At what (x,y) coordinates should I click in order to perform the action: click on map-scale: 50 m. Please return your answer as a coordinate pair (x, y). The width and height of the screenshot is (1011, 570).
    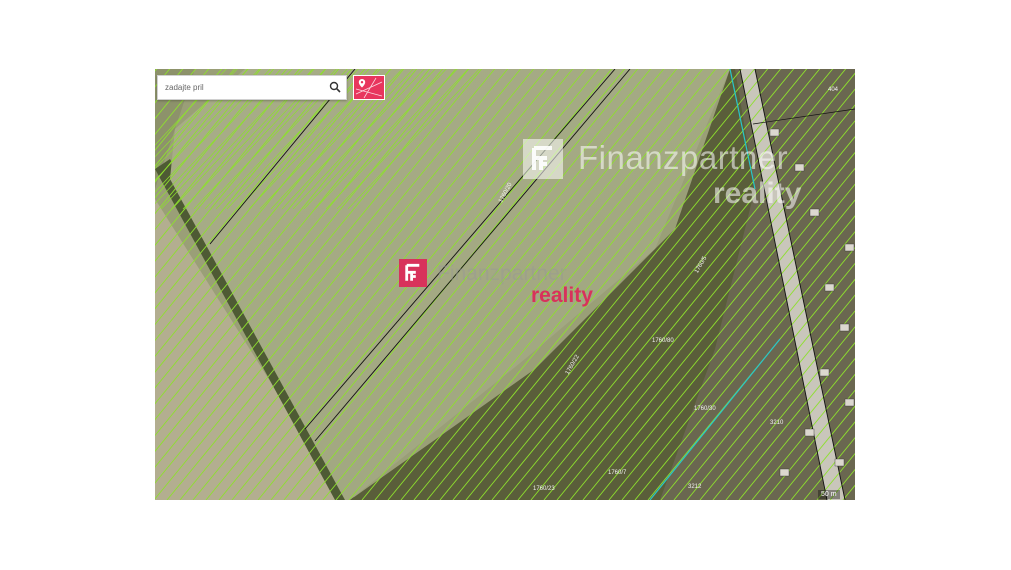
    Looking at the image, I should click on (829, 494).